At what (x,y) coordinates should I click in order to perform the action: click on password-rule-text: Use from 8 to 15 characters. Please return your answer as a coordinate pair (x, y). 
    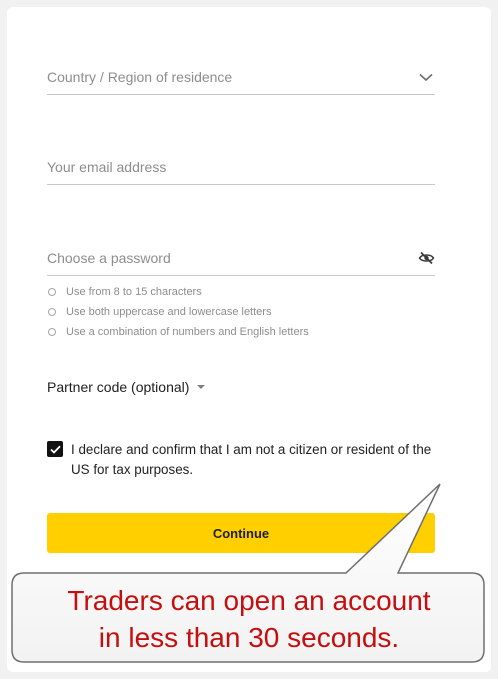
    Looking at the image, I should click on (134, 292).